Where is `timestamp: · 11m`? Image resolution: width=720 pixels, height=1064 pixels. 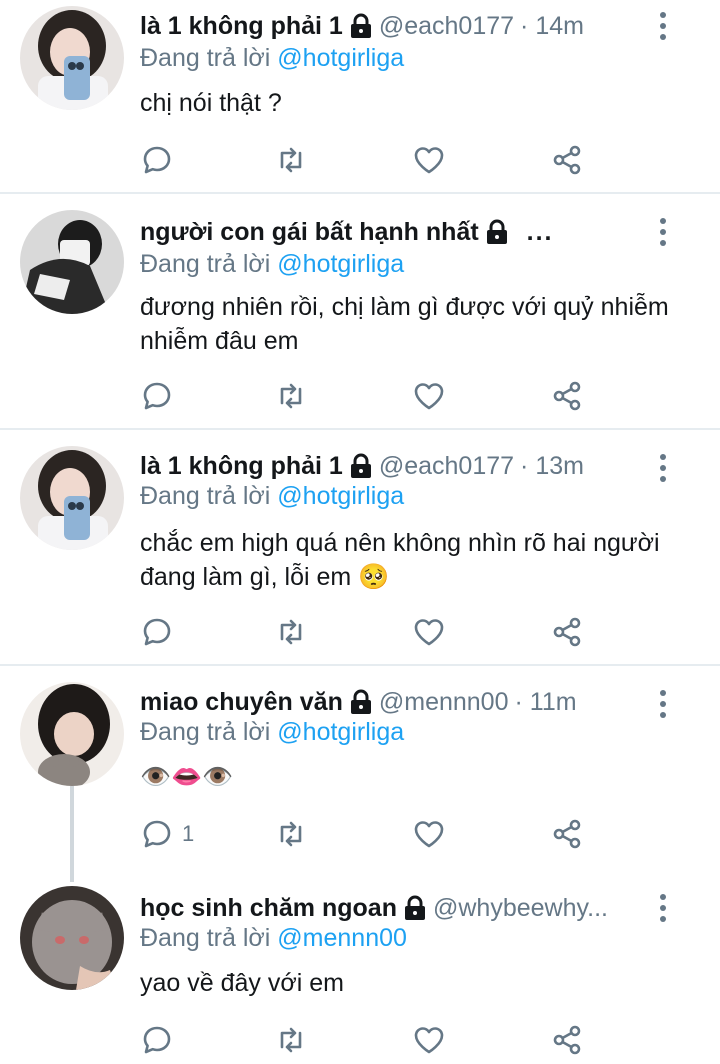 timestamp: · 11m is located at coordinates (546, 702).